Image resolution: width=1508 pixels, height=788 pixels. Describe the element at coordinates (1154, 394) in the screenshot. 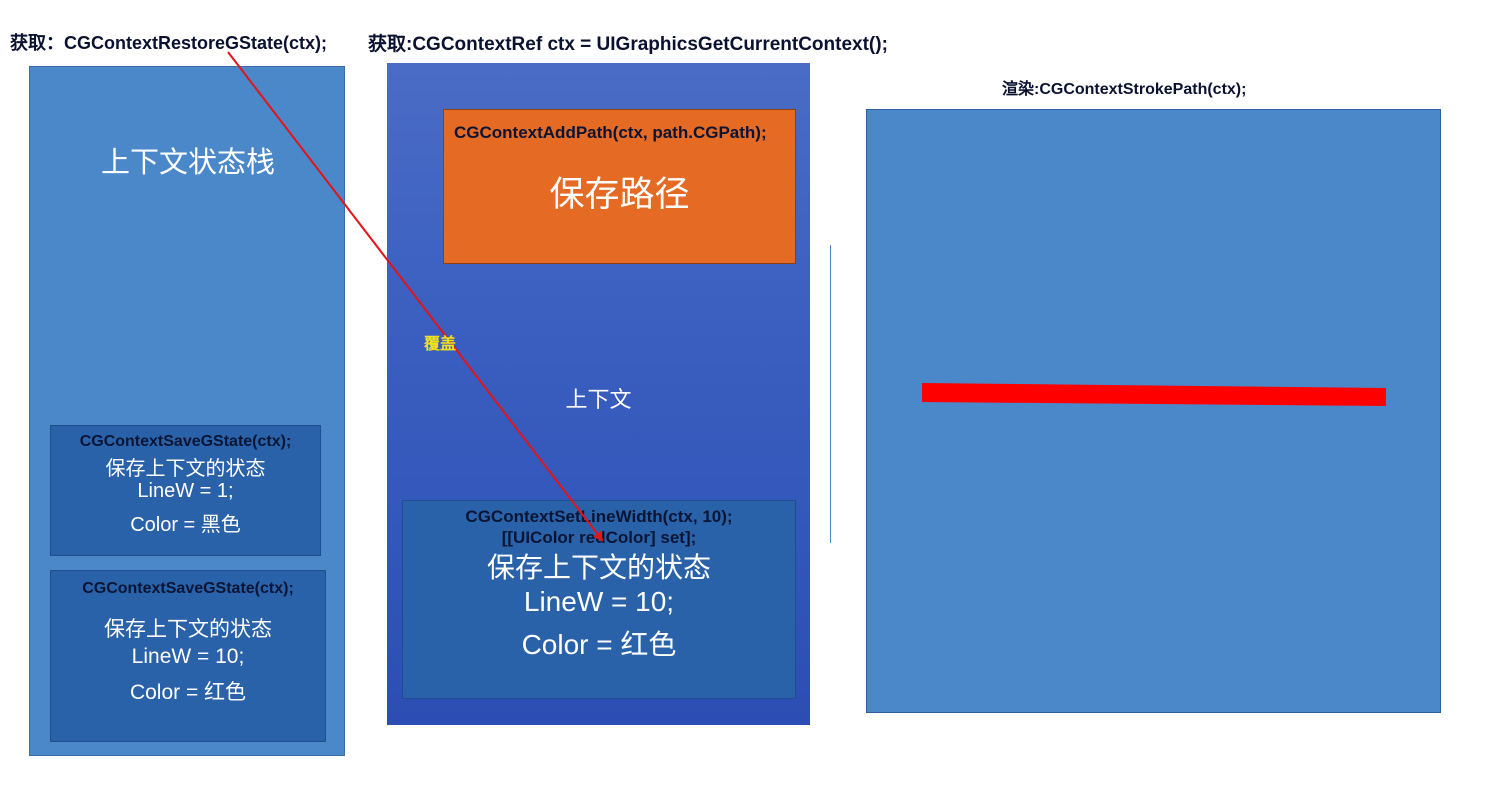

I see `rendered-red-stroke` at that location.